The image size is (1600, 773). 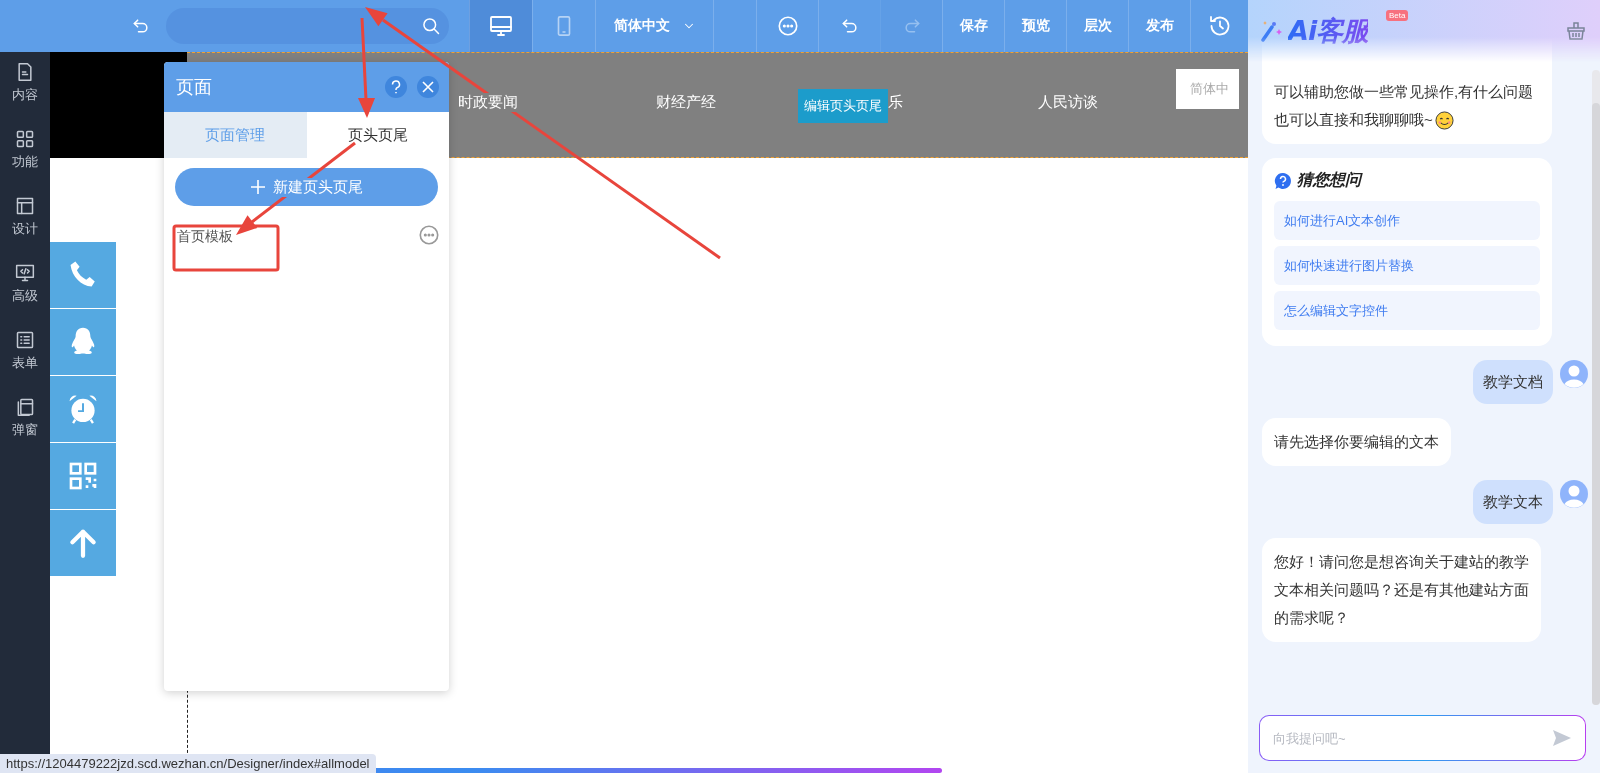 What do you see at coordinates (1068, 102) in the screenshot?
I see `nav-link: 人民访谈` at bounding box center [1068, 102].